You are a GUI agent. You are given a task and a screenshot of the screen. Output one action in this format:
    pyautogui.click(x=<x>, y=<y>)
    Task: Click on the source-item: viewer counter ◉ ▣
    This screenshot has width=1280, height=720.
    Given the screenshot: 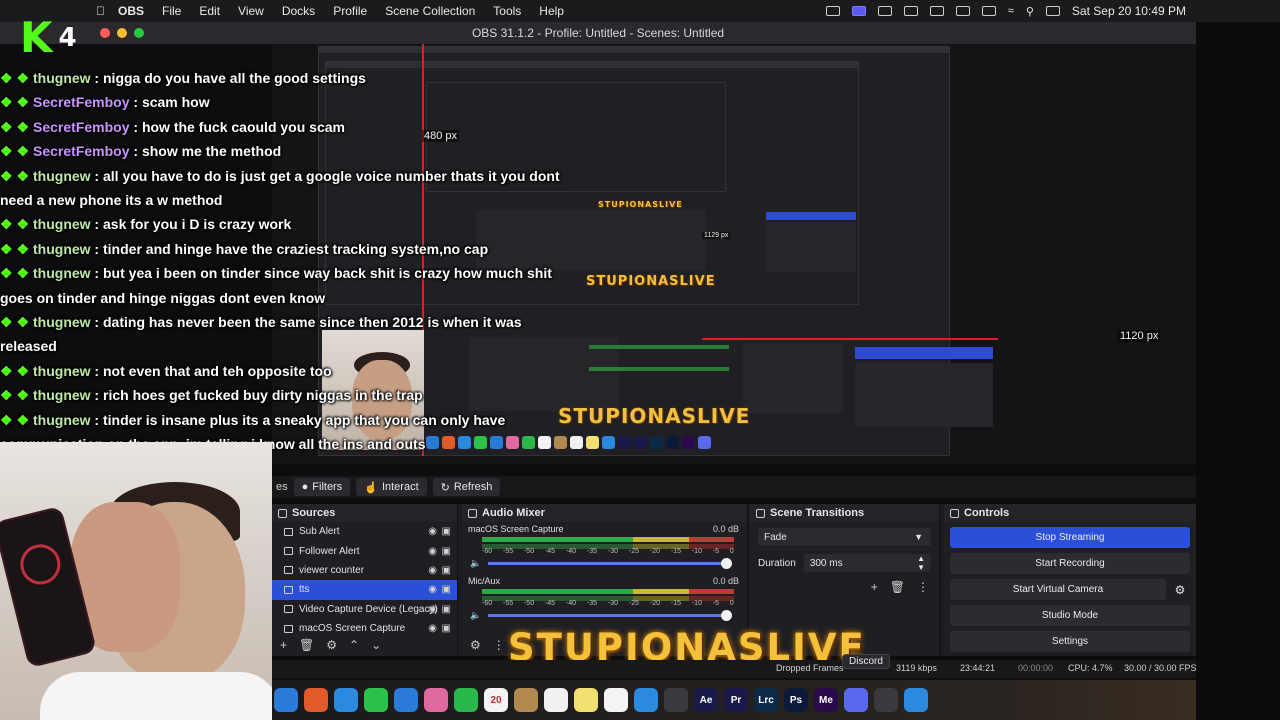 What is the action you would take?
    pyautogui.click(x=364, y=570)
    